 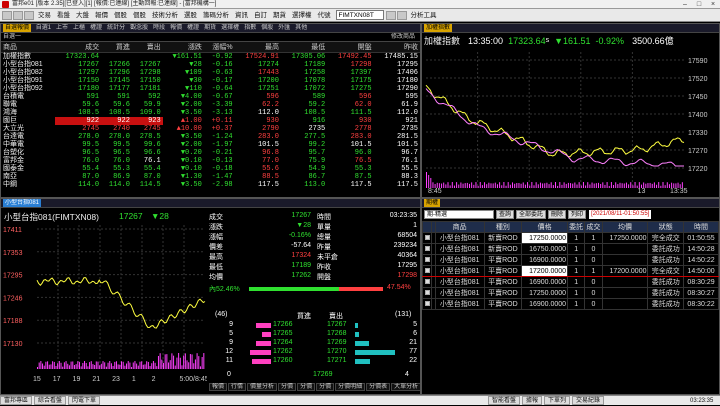 What do you see at coordinates (282, 324) in the screenshot?
I see `ob-bid-price: 17266` at bounding box center [282, 324].